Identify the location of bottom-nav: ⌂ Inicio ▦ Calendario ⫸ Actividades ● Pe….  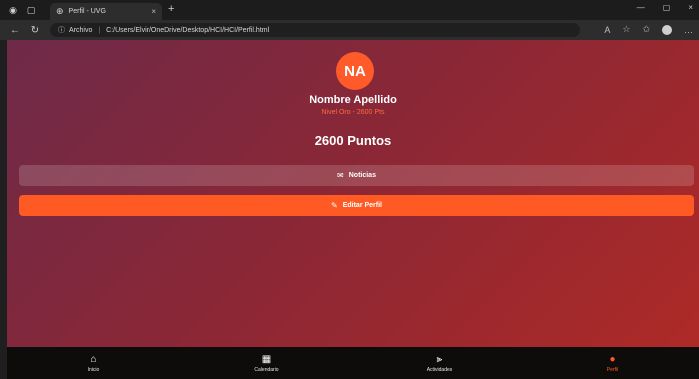
(353, 363).